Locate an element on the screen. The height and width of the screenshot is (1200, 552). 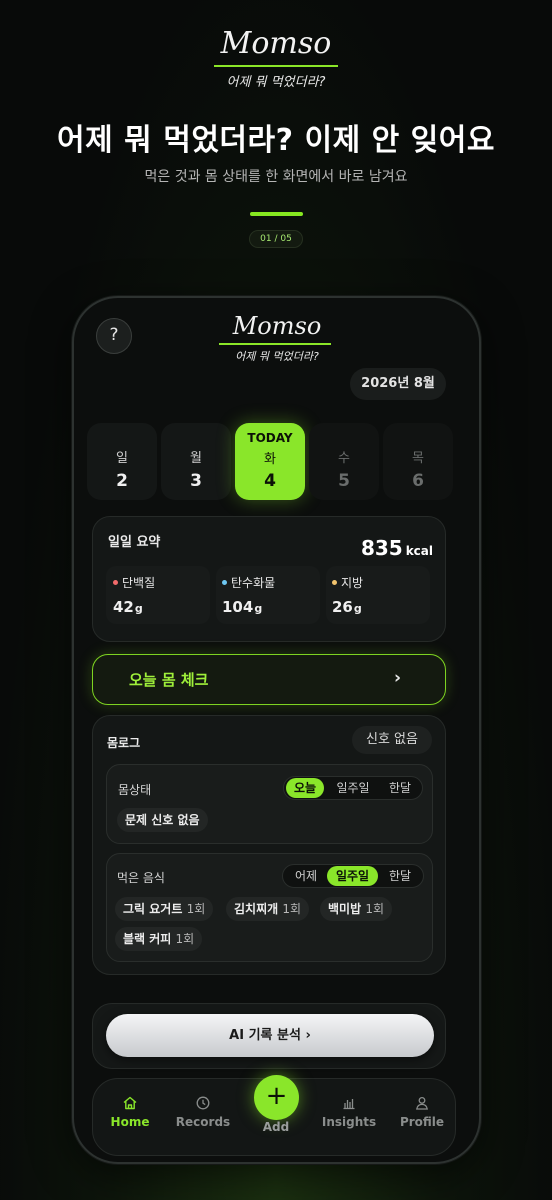
summary-title: 일일 요약 is located at coordinates (134, 542).